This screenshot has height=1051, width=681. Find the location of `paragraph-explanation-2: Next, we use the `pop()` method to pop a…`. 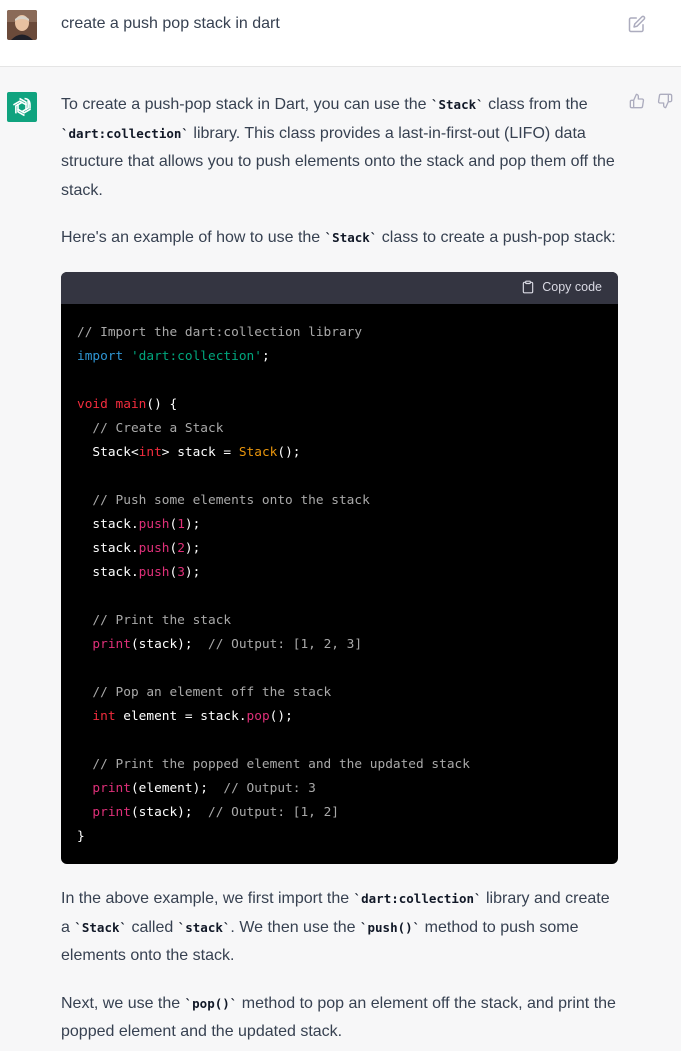

paragraph-explanation-2: Next, we use the `pop()` method to pop a… is located at coordinates (338, 1017).